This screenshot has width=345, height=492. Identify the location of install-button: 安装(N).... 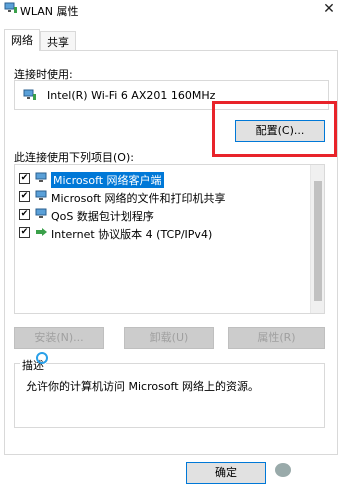
(59, 338).